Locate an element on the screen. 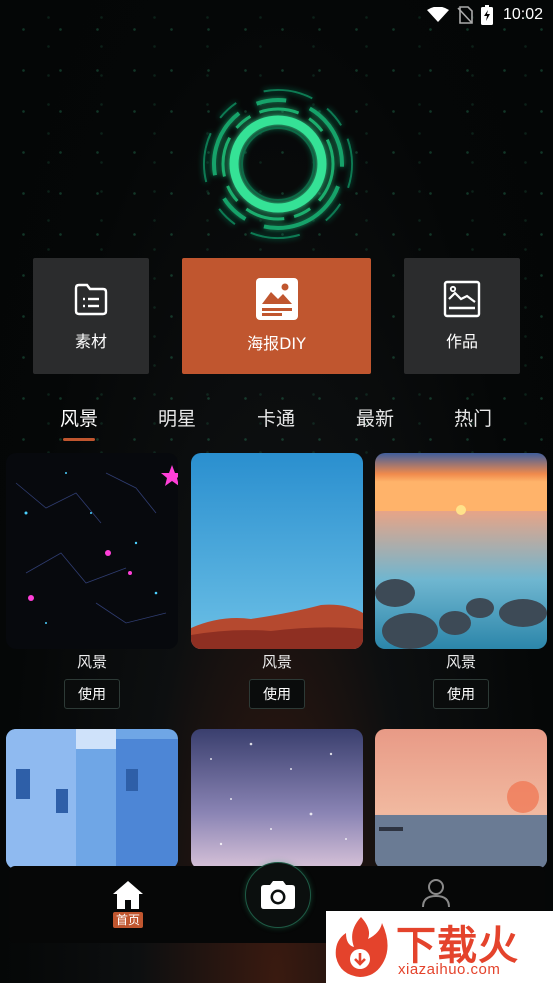  materials-tile: 素材 is located at coordinates (91, 316).